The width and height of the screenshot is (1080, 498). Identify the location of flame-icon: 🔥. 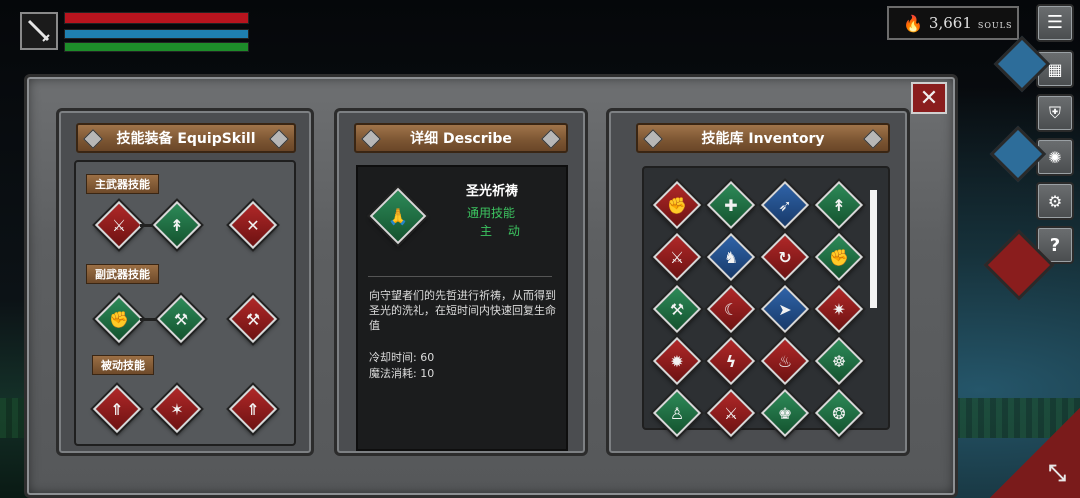
(913, 23).